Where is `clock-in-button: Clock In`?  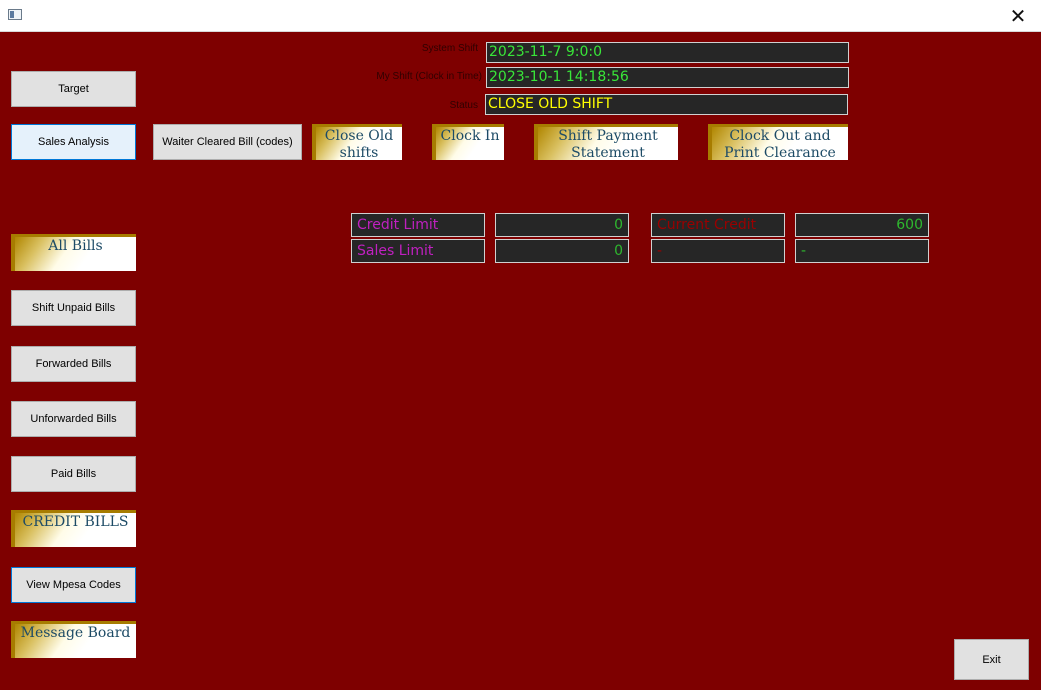 clock-in-button: Clock In is located at coordinates (468, 142).